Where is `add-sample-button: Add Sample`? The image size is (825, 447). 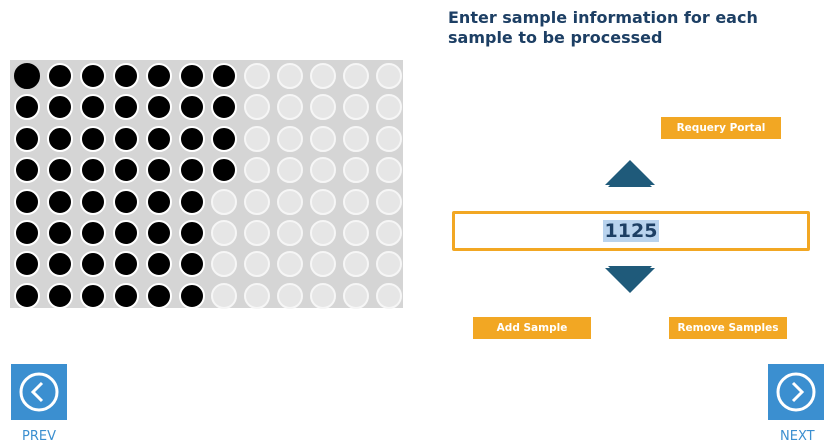 add-sample-button: Add Sample is located at coordinates (532, 328).